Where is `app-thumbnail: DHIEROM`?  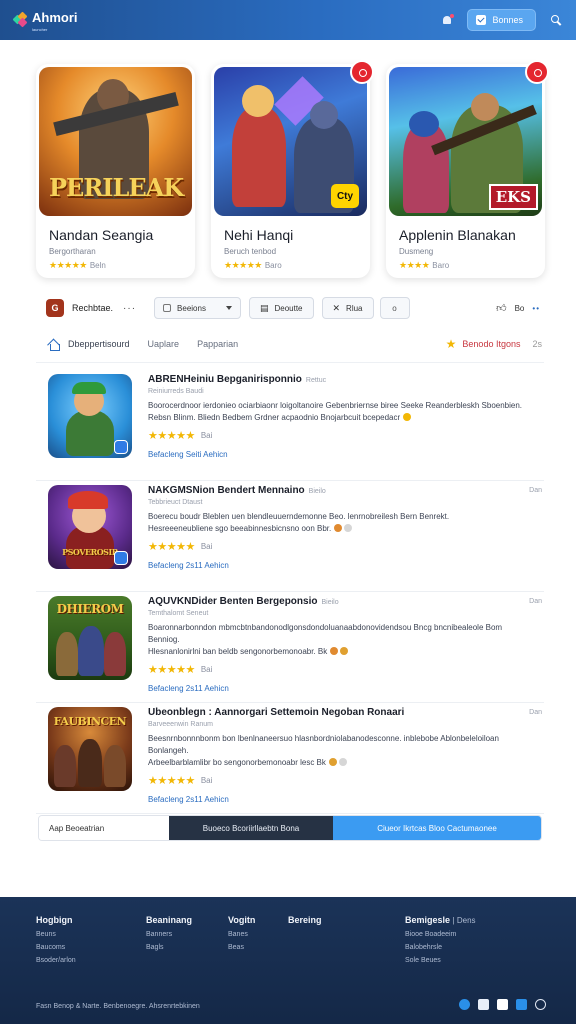
app-thumbnail: DHIEROM is located at coordinates (90, 638).